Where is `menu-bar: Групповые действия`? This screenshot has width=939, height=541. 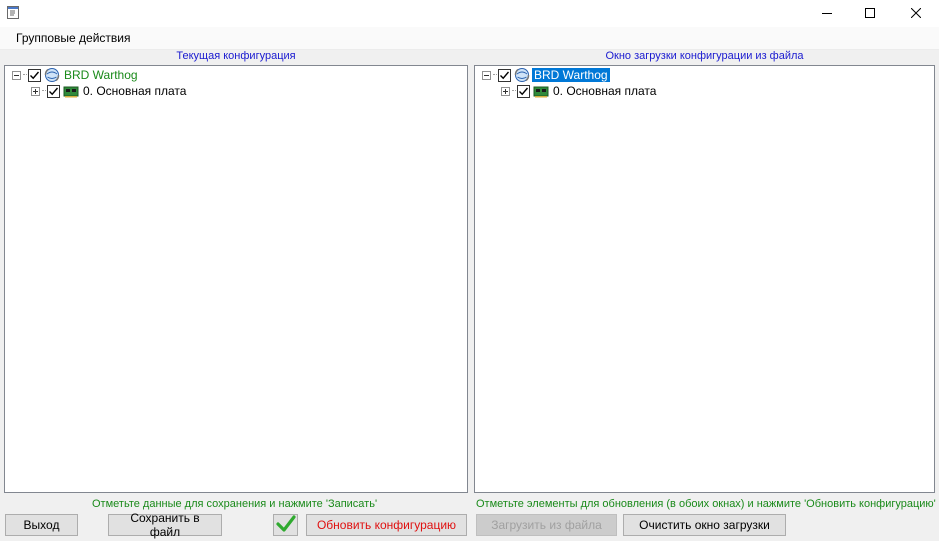 menu-bar: Групповые действия is located at coordinates (469, 38).